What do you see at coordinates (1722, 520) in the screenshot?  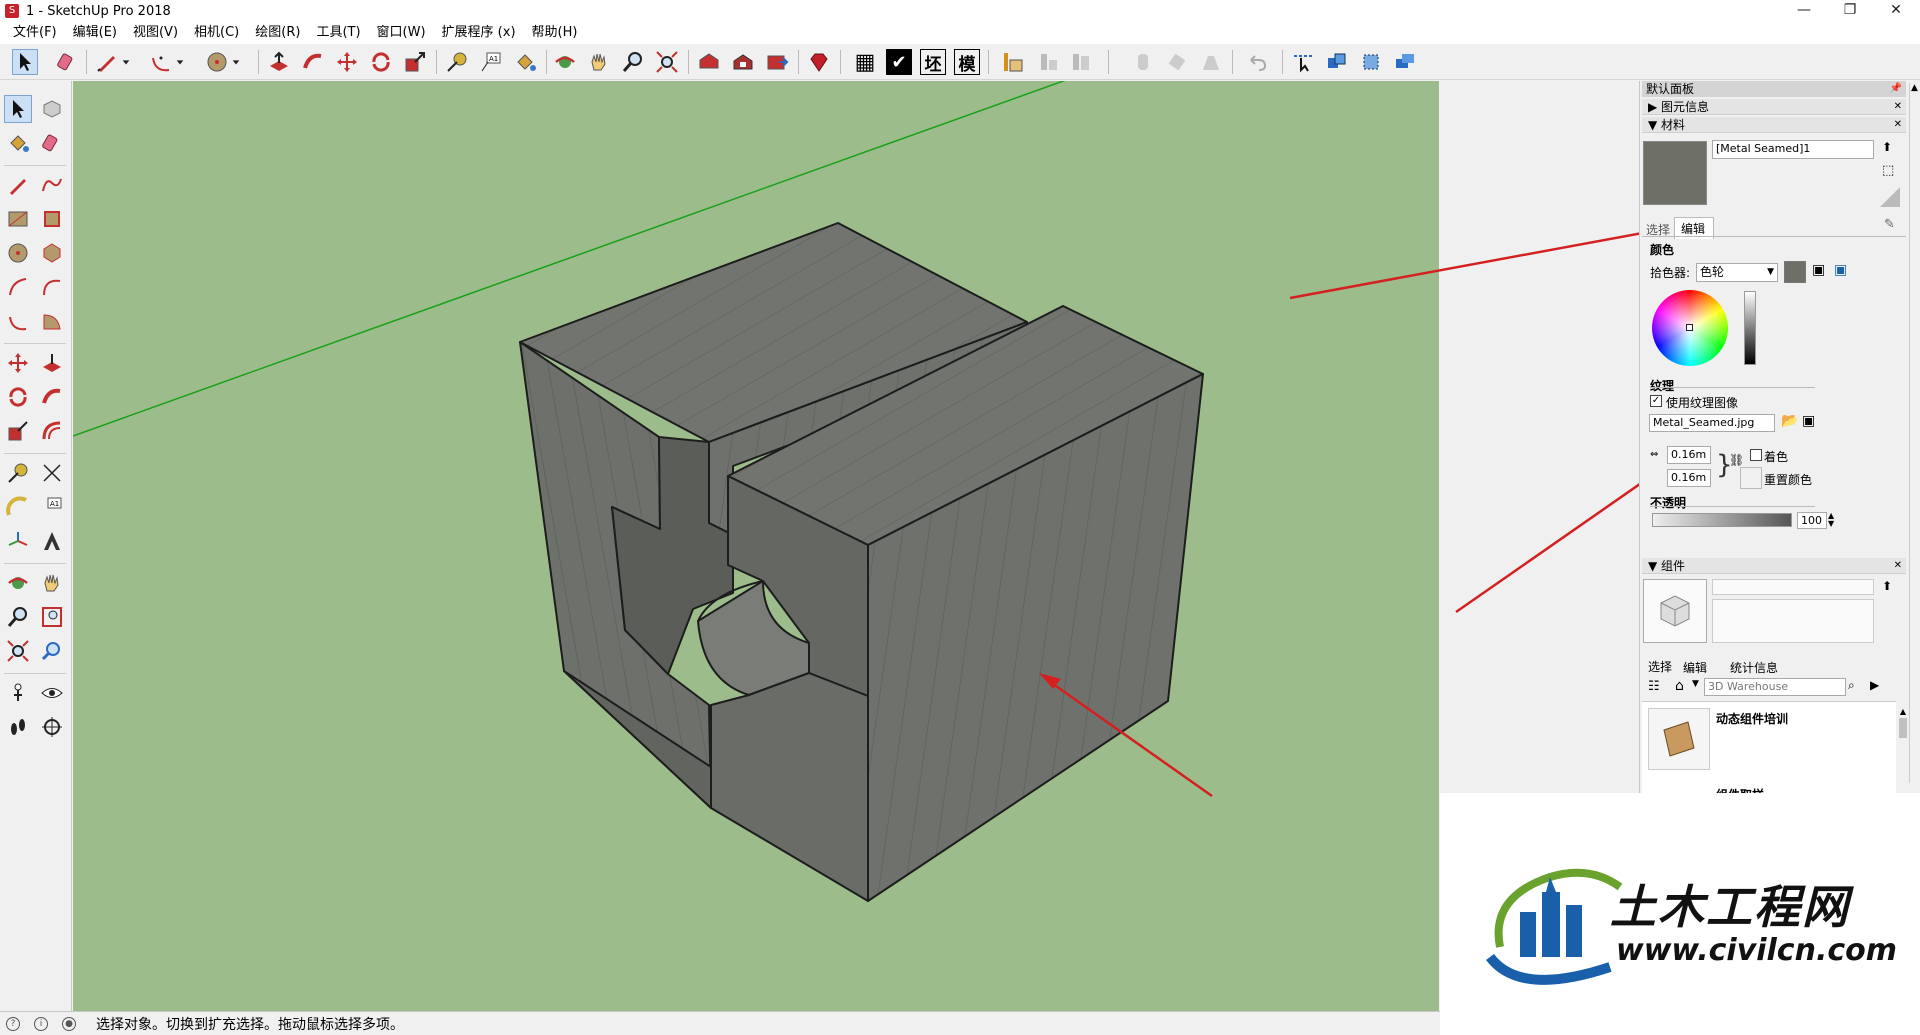 I see `opacity-slider` at bounding box center [1722, 520].